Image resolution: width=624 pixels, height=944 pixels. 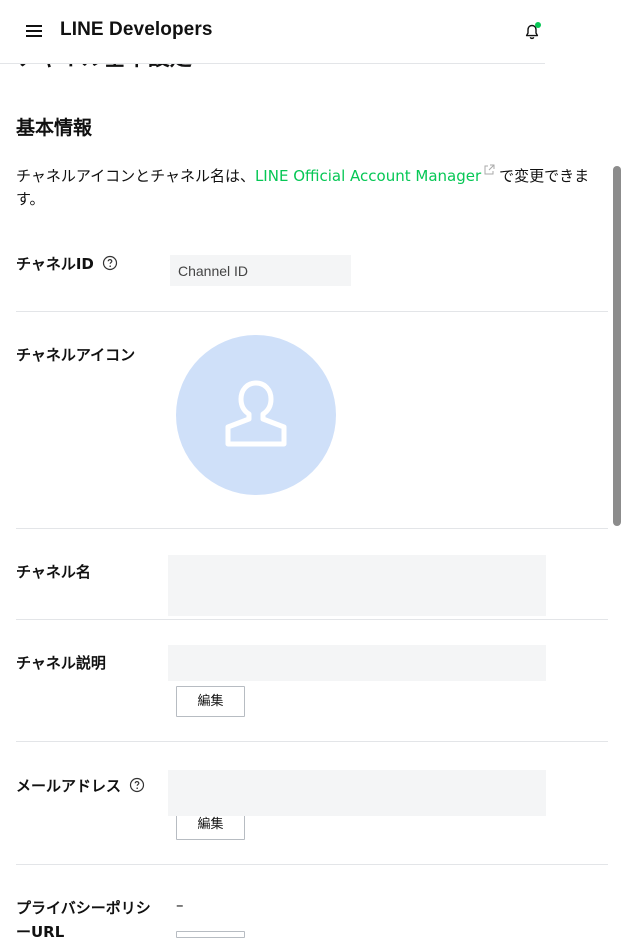 I want to click on brand-logo: LINE Developers, so click(x=136, y=30).